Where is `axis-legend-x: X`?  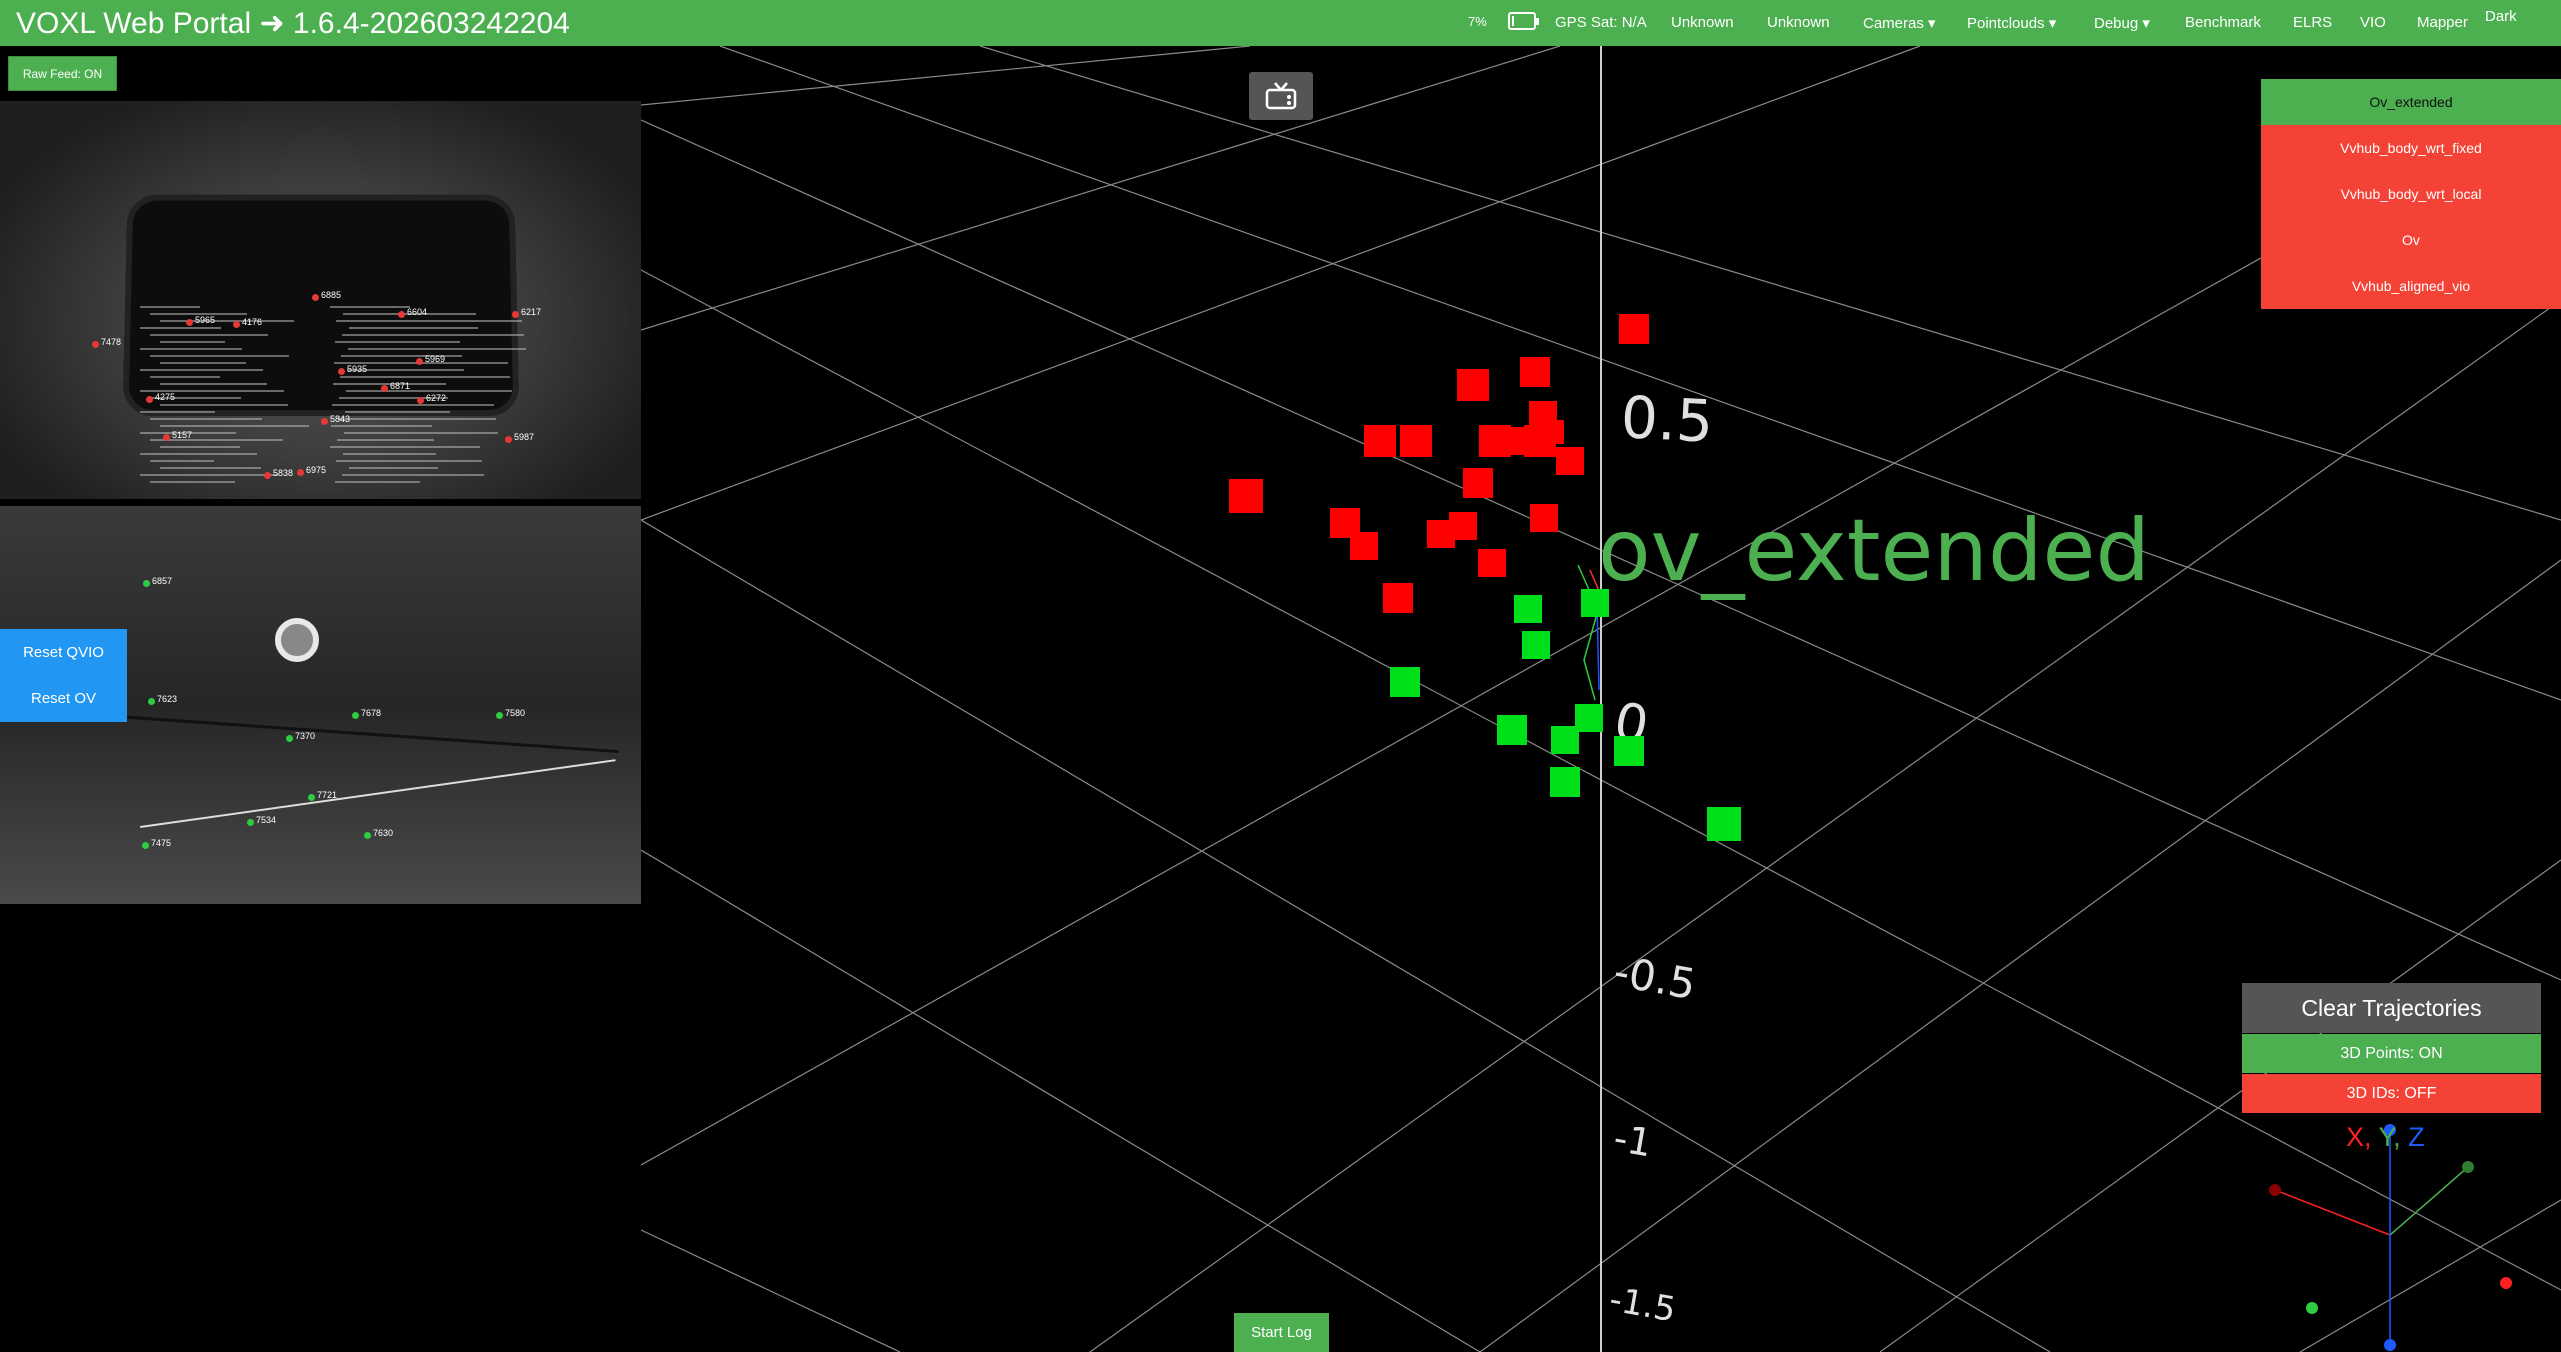 axis-legend-x: X is located at coordinates (2355, 1137).